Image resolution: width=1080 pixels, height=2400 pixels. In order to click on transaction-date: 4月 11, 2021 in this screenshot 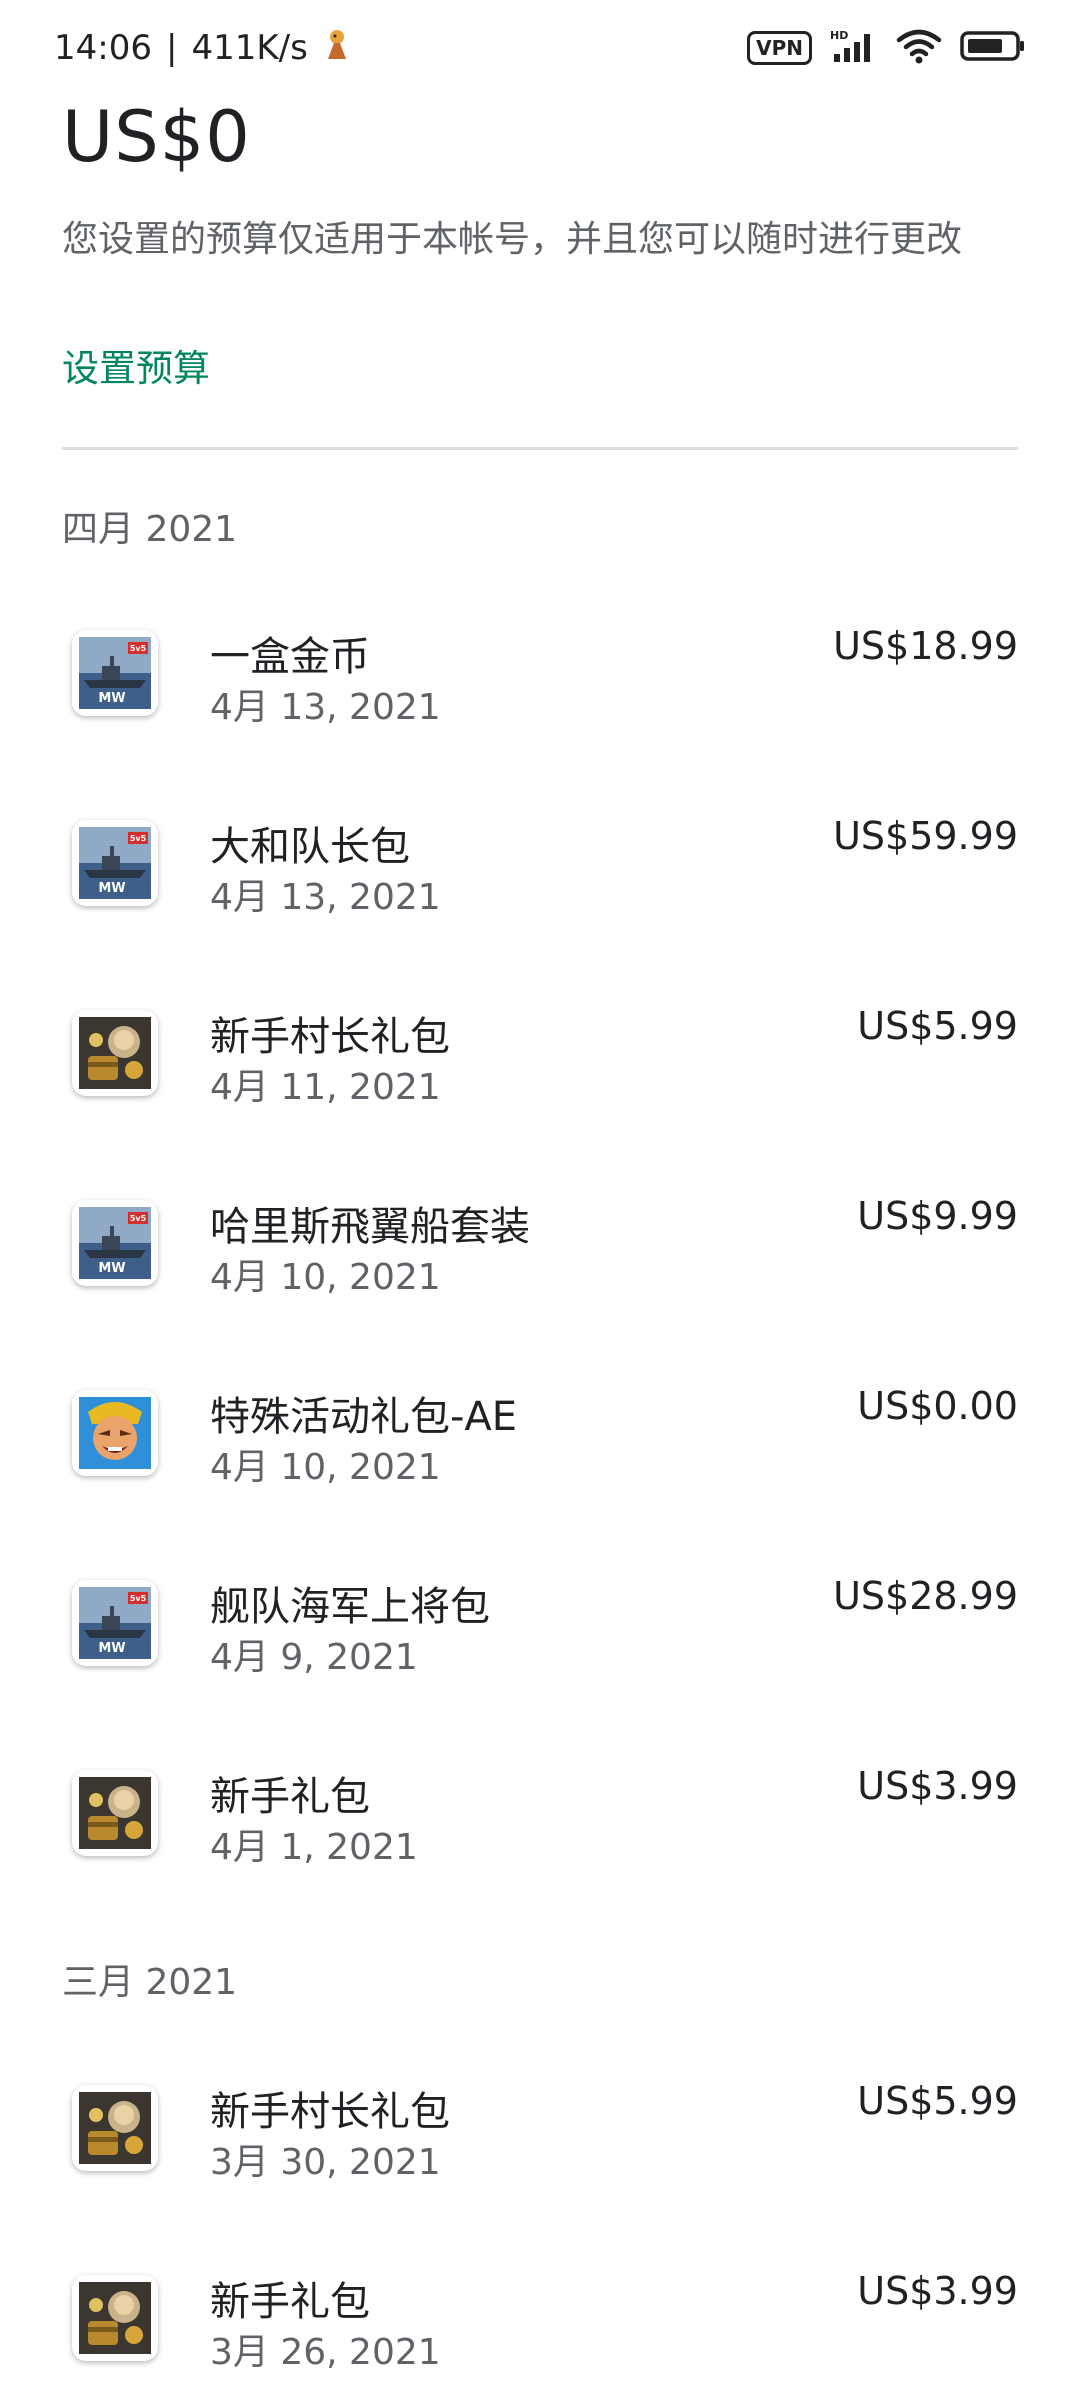, I will do `click(325, 1087)`.